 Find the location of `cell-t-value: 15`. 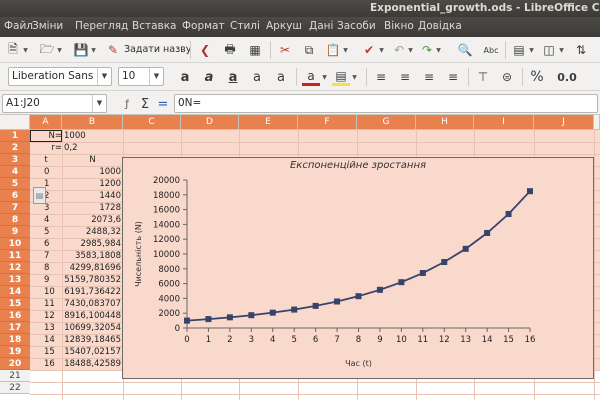

cell-t-value: 15 is located at coordinates (53, 352).